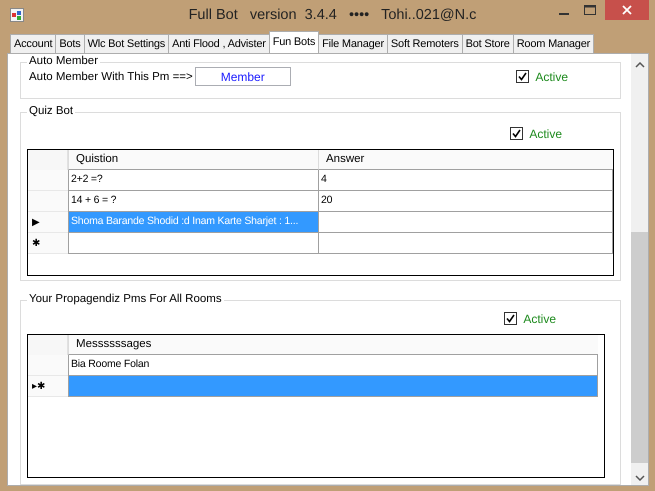 This screenshot has height=491, width=655. Describe the element at coordinates (294, 42) in the screenshot. I see `tab: Fun Bots` at that location.